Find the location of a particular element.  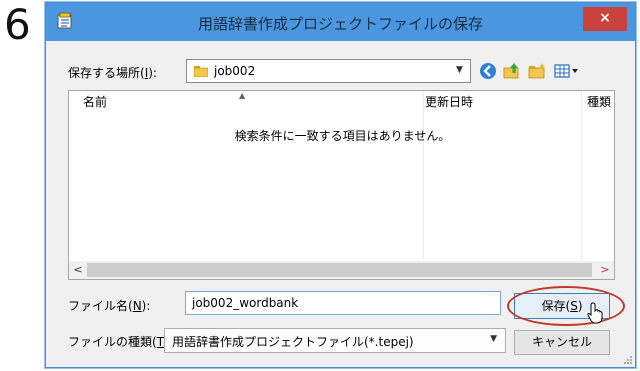

column-header-type: 種類 is located at coordinates (599, 103).